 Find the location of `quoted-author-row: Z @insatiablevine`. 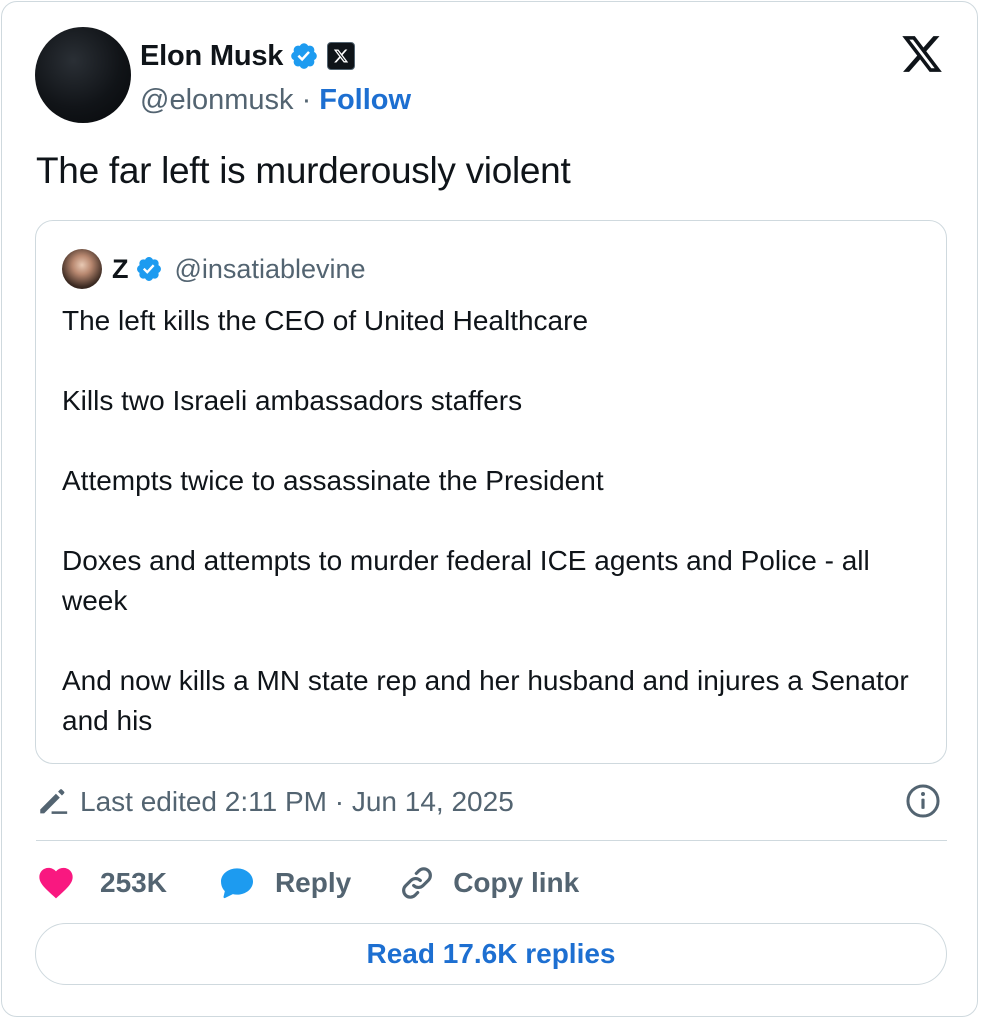

quoted-author-row: Z @insatiablevine is located at coordinates (239, 269).